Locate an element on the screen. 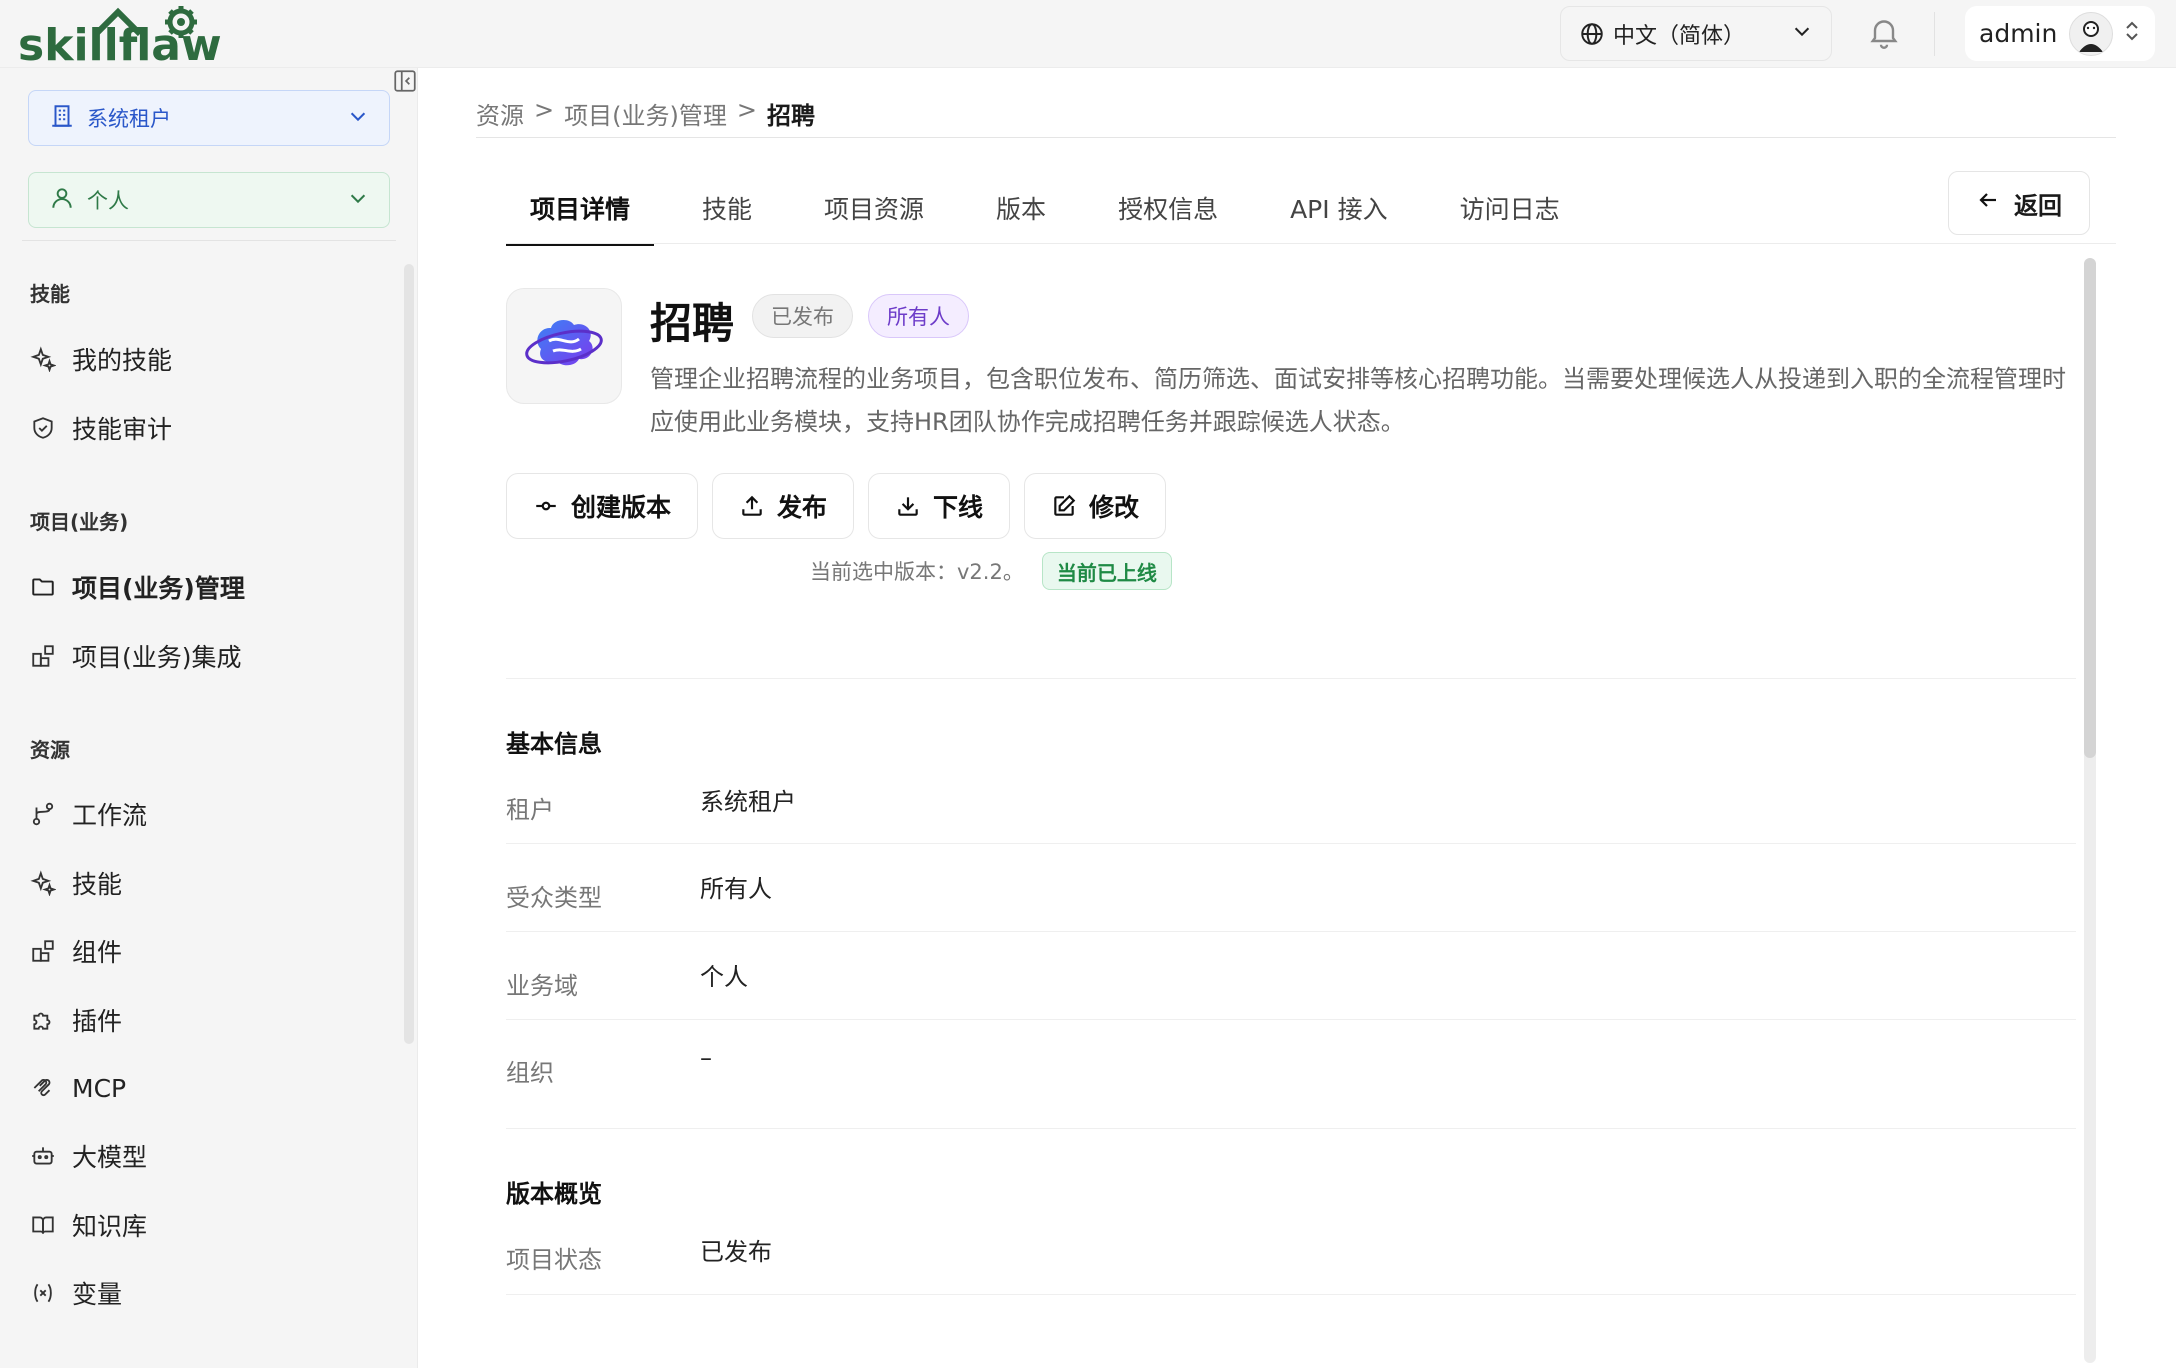 Image resolution: width=2176 pixels, height=1368 pixels. offline-label: 下线 is located at coordinates (958, 507).